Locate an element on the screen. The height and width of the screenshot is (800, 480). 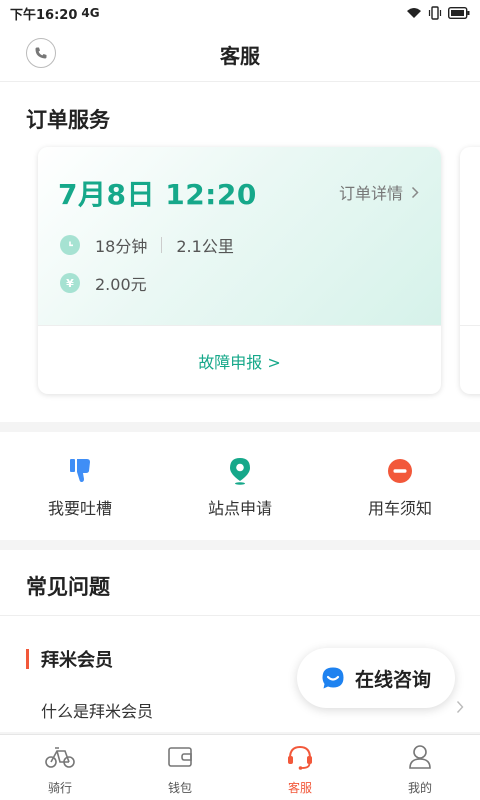
order-detail-label: 订单详情 is located at coordinates (370, 193).